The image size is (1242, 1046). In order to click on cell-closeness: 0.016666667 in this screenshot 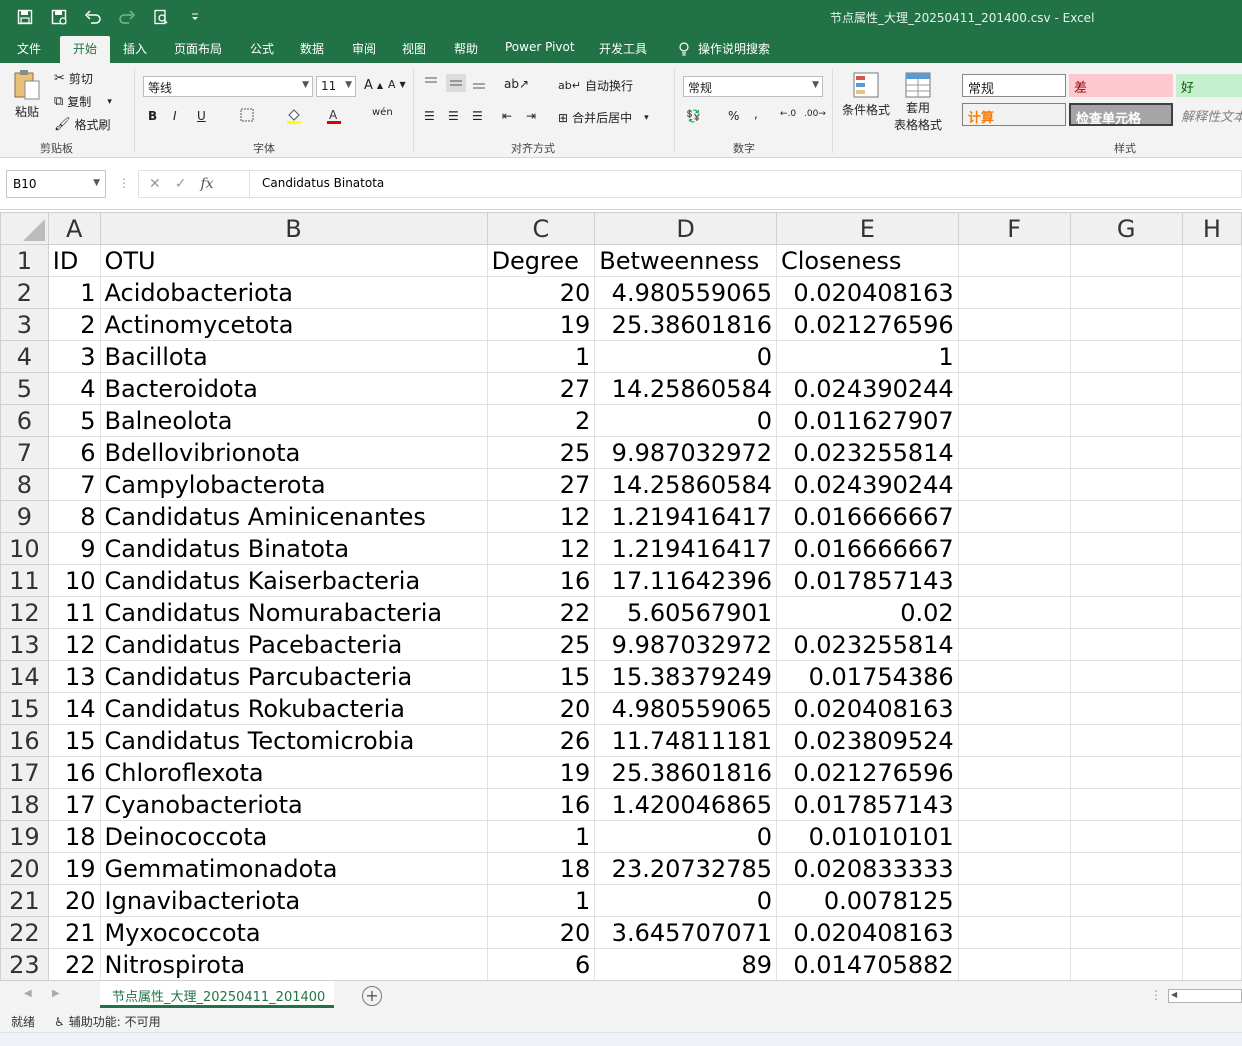, I will do `click(867, 516)`.